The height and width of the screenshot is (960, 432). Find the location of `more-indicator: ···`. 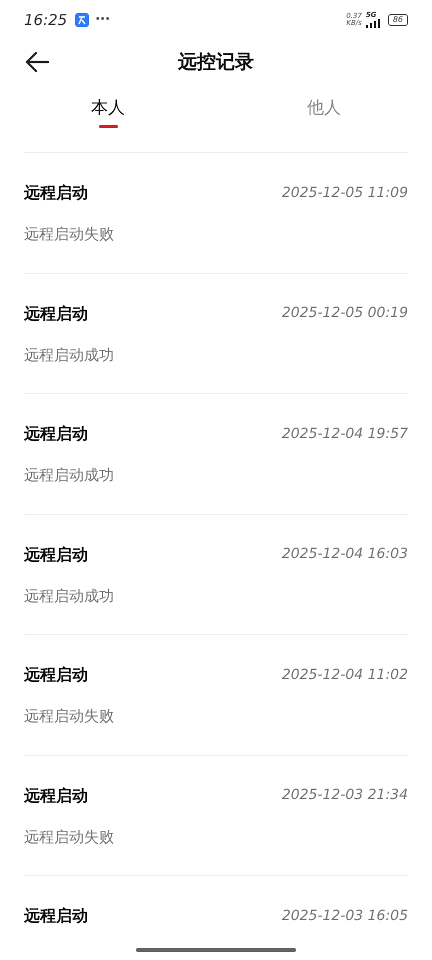

more-indicator: ··· is located at coordinates (102, 20).